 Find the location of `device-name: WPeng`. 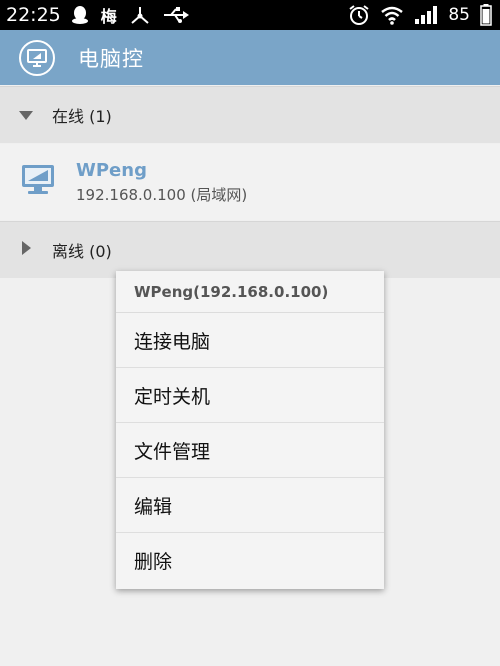

device-name: WPeng is located at coordinates (111, 170).